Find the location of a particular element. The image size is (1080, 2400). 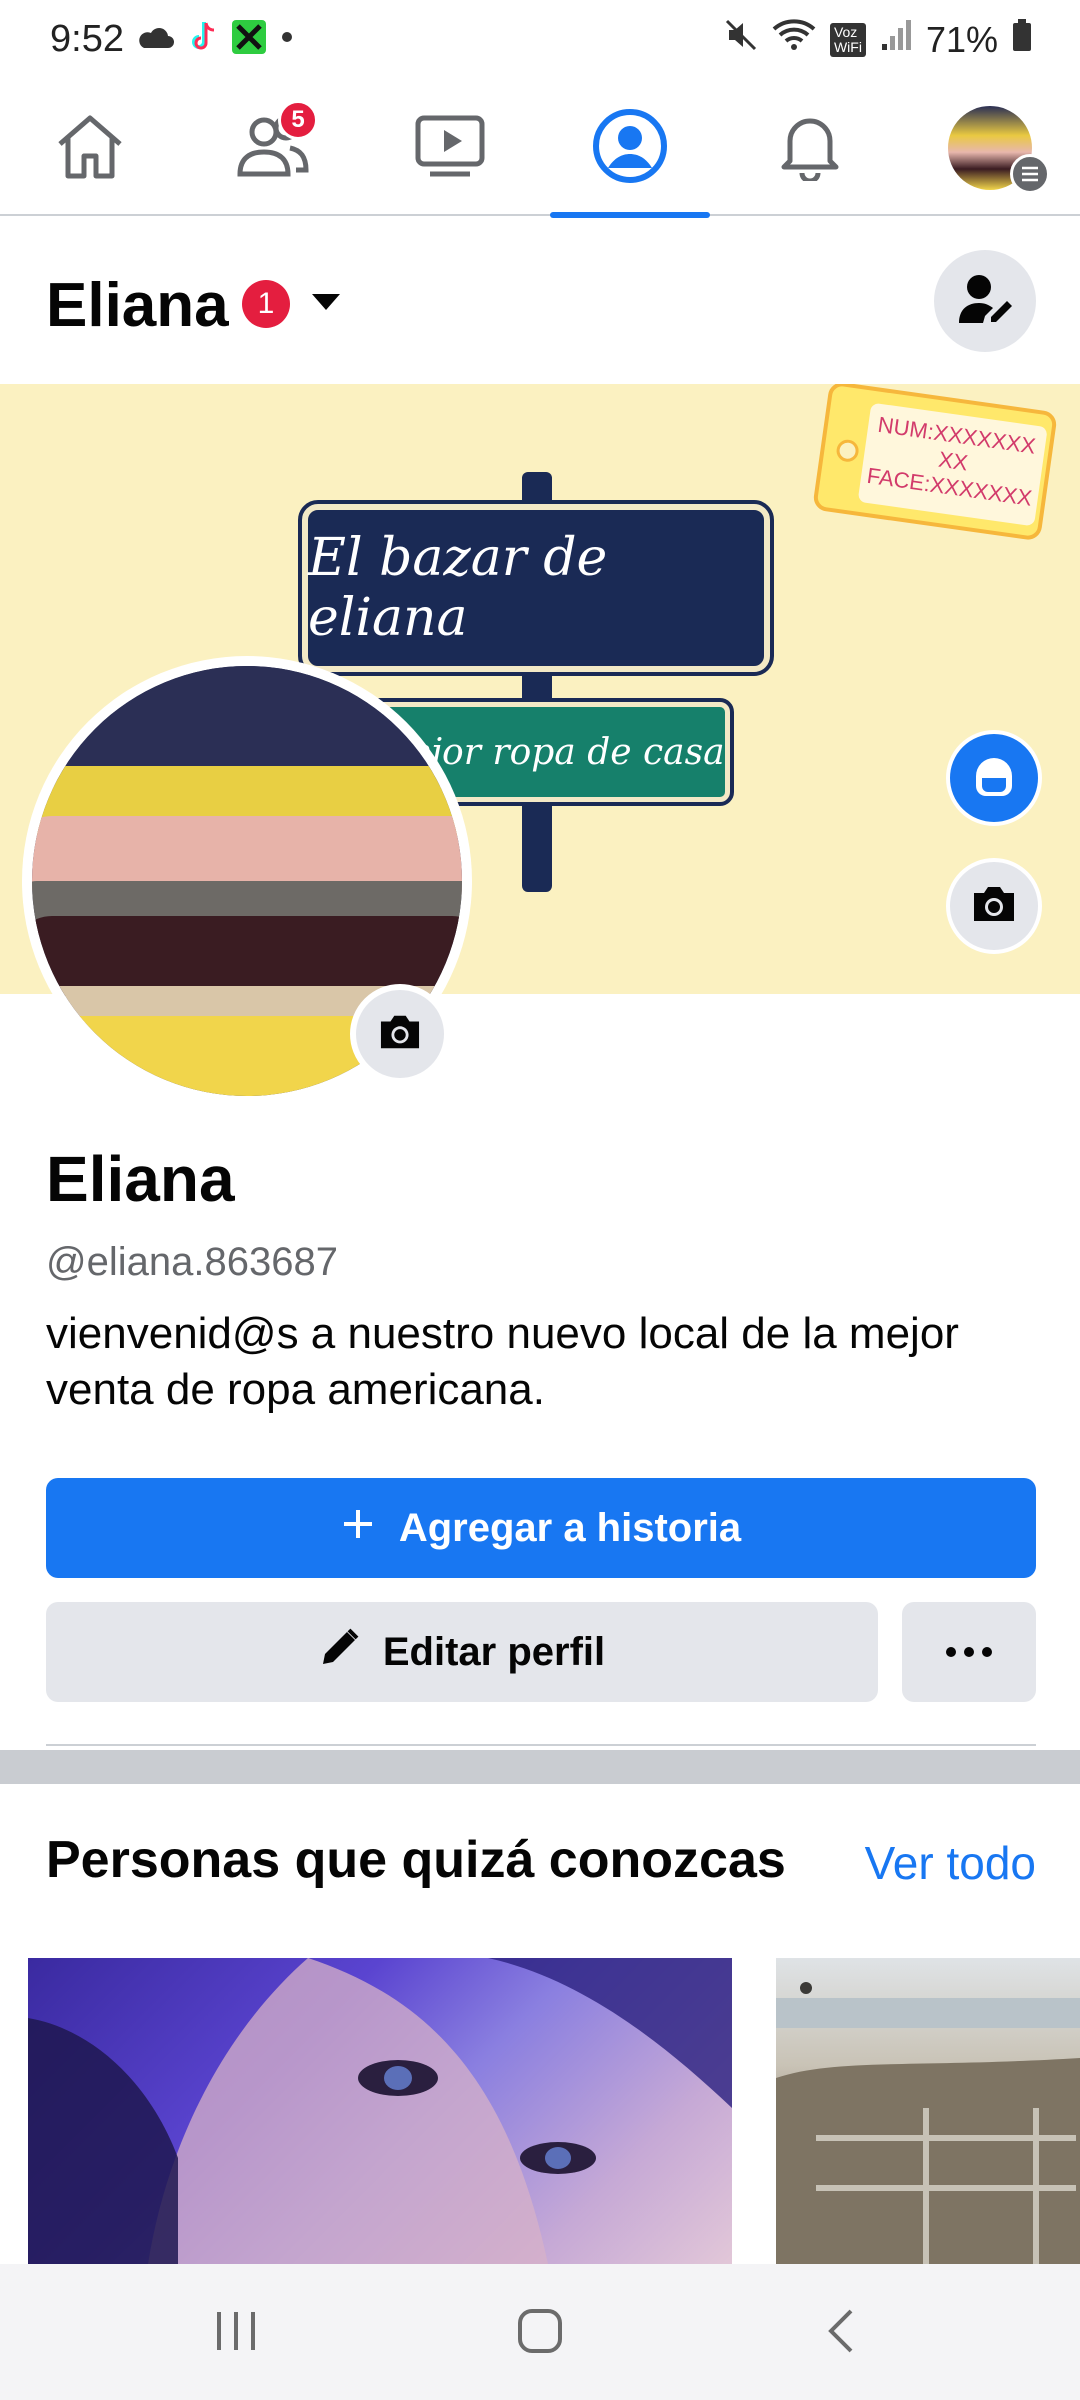

profile-icon is located at coordinates (630, 148).